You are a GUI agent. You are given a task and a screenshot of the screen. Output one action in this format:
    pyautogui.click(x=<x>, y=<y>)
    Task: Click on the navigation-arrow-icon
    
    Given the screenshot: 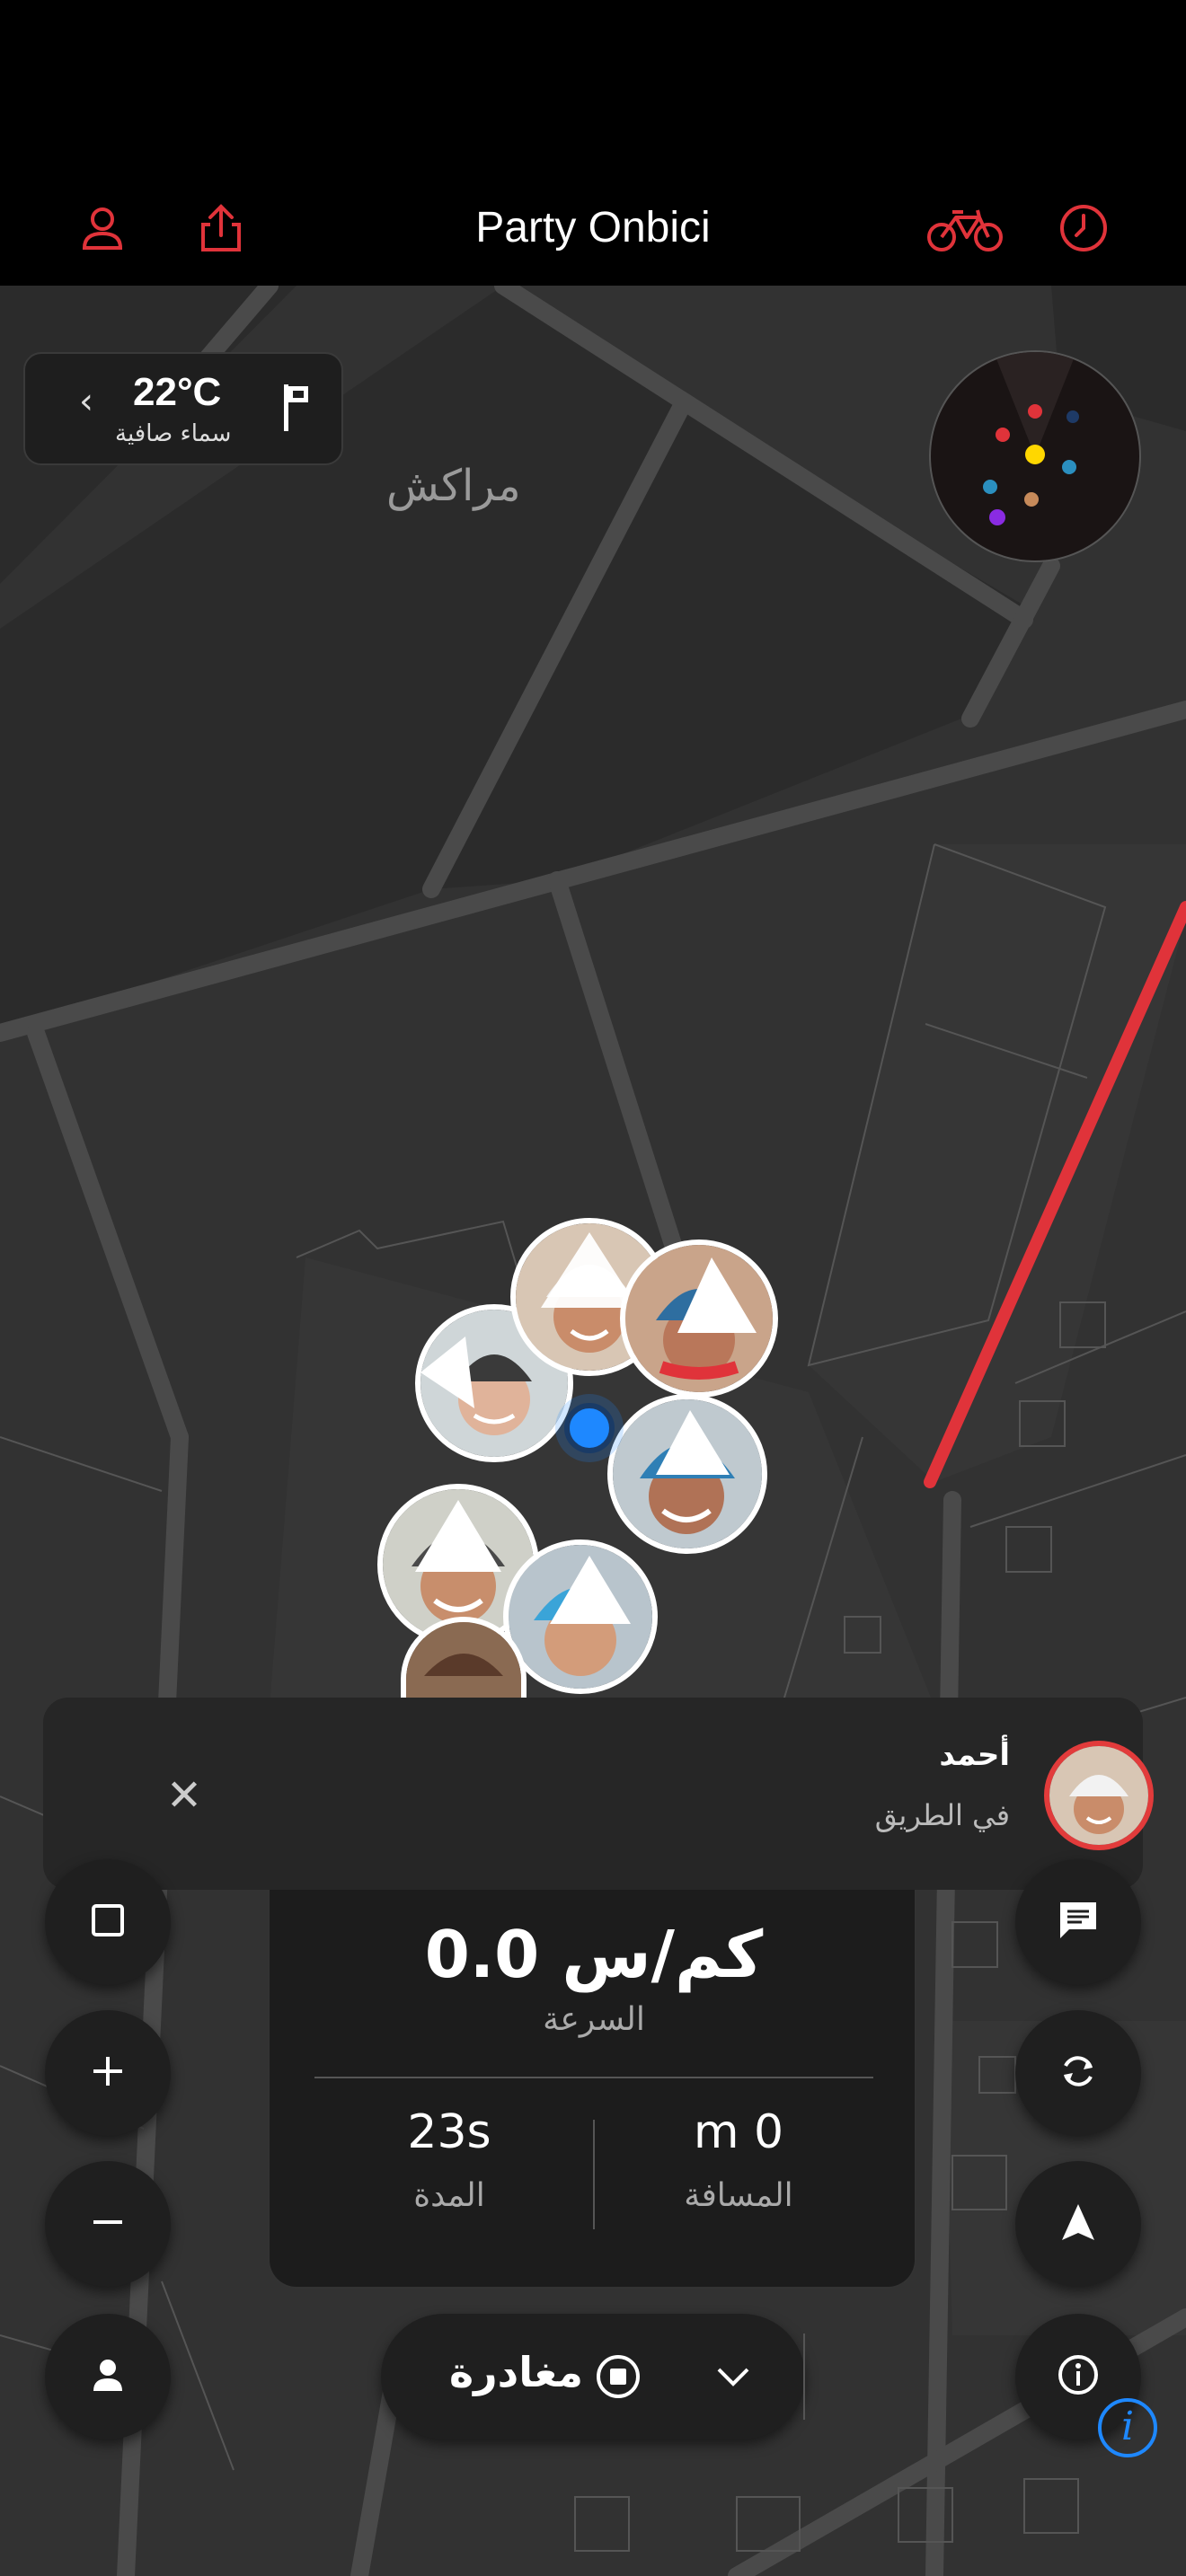 What is the action you would take?
    pyautogui.click(x=1078, y=2224)
    